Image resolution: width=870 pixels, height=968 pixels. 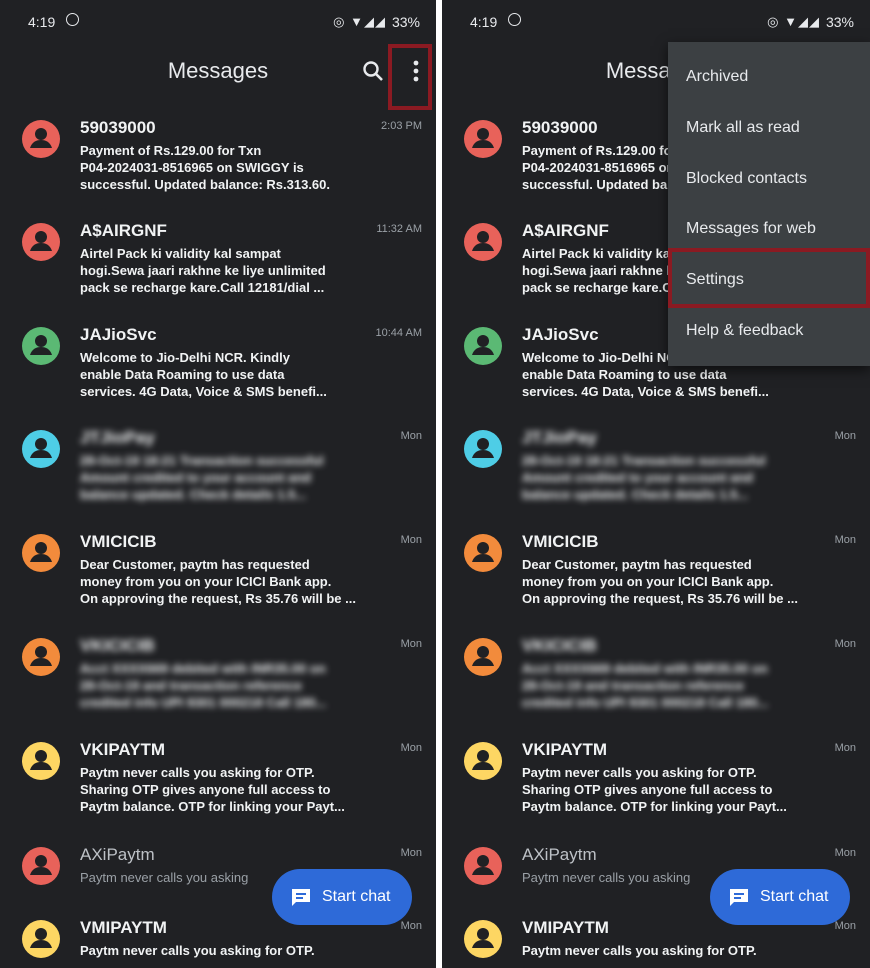 I want to click on more-button-highlight, so click(x=410, y=77).